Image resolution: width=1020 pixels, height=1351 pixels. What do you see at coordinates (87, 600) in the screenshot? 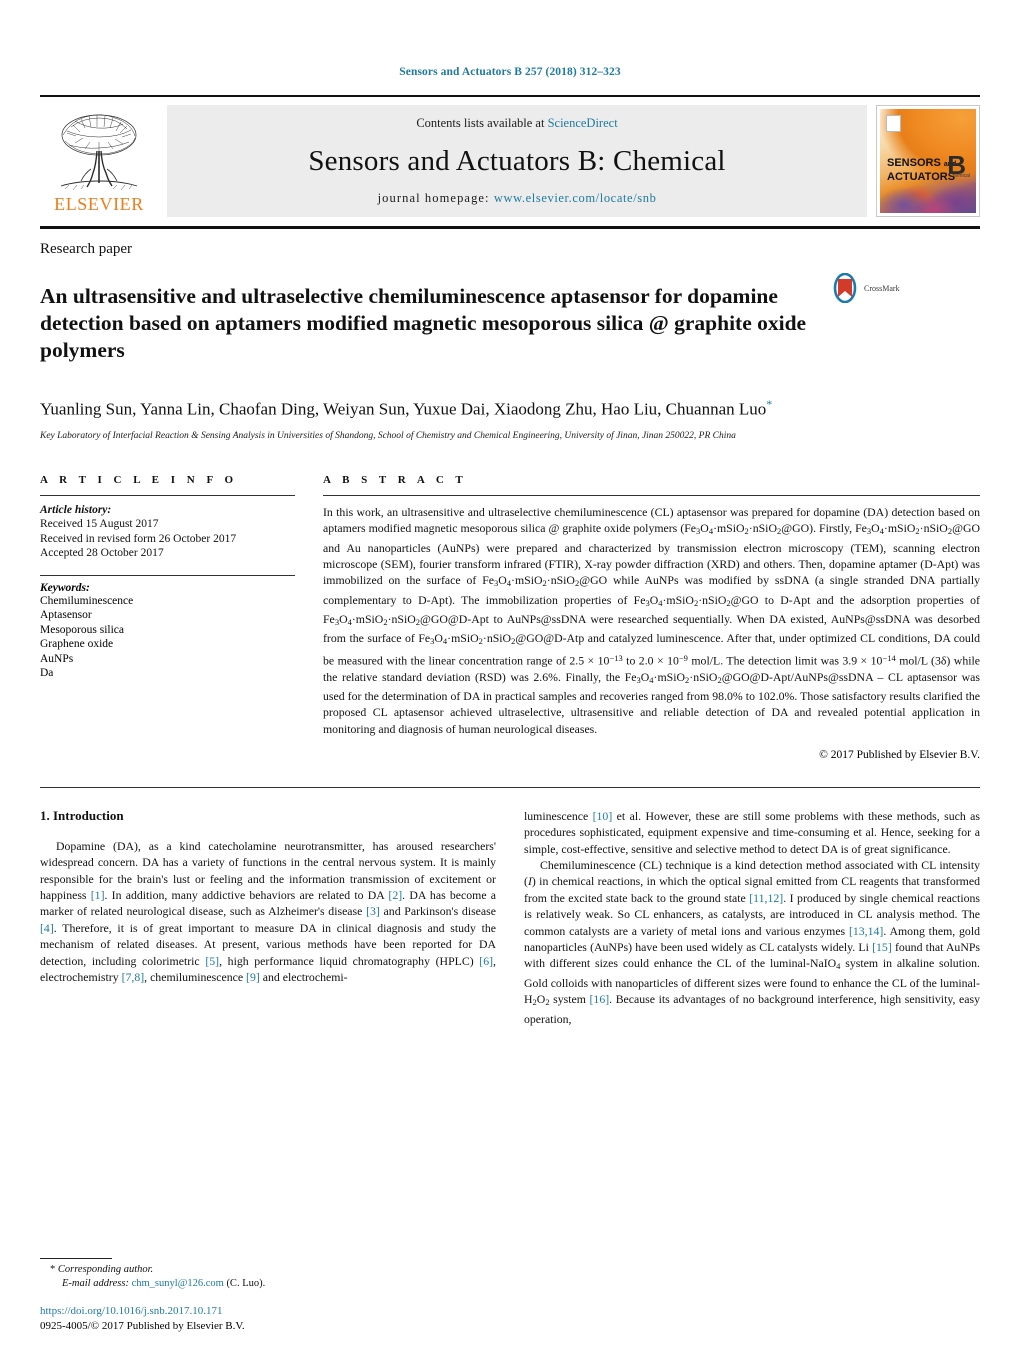
I see `keyword-item: Chemiluminescence` at bounding box center [87, 600].